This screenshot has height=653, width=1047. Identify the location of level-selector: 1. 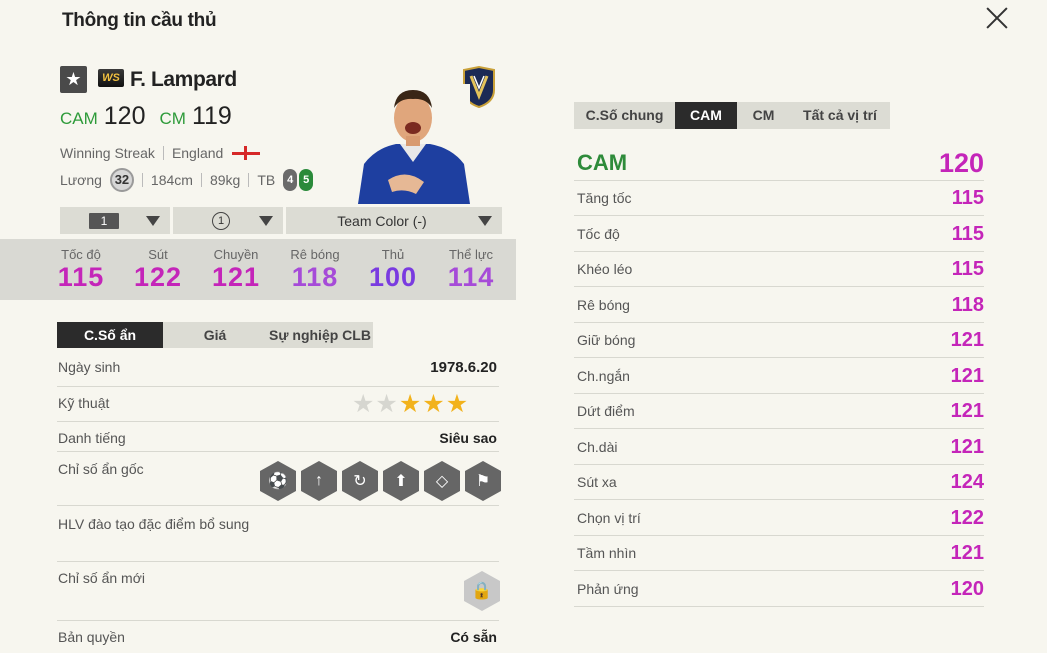
(115, 220).